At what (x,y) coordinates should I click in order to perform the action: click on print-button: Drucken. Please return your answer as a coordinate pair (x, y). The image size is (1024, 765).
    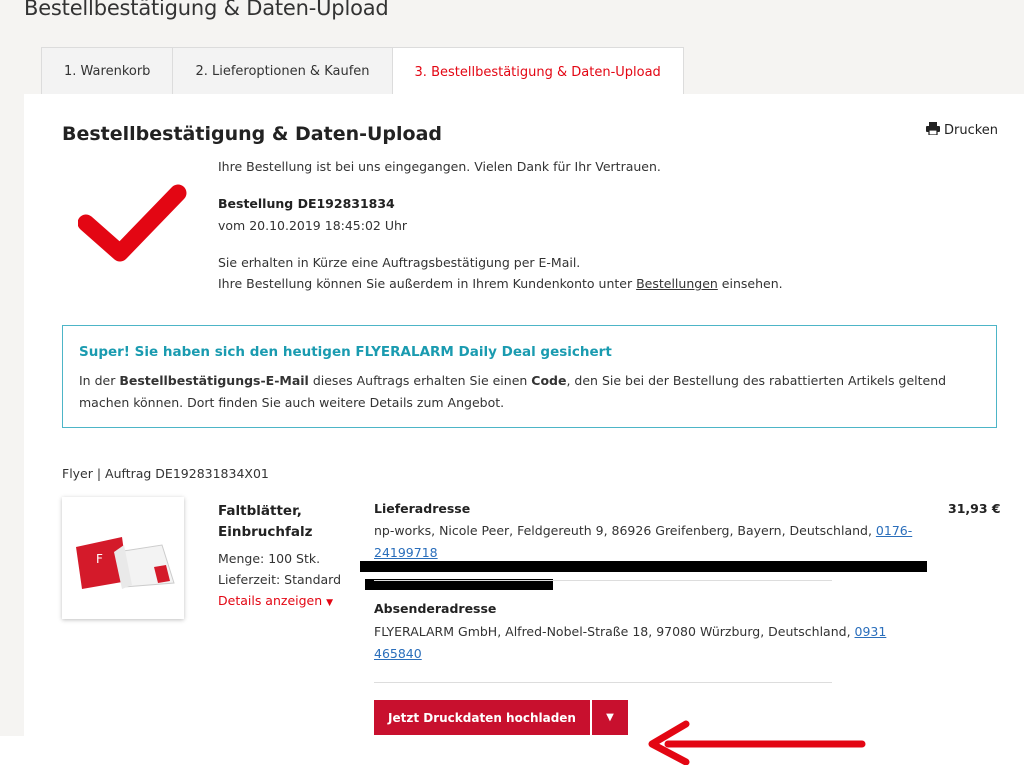
    Looking at the image, I should click on (962, 130).